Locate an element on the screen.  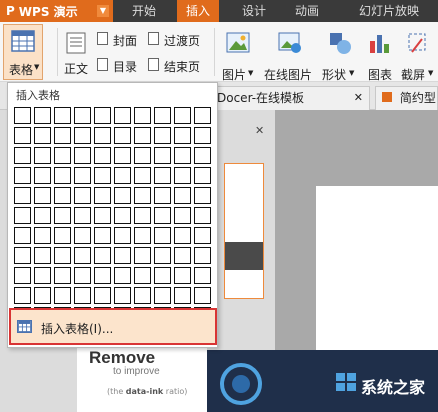
app-menu-button: P WPS 演示 ▼ is located at coordinates (56, 11).